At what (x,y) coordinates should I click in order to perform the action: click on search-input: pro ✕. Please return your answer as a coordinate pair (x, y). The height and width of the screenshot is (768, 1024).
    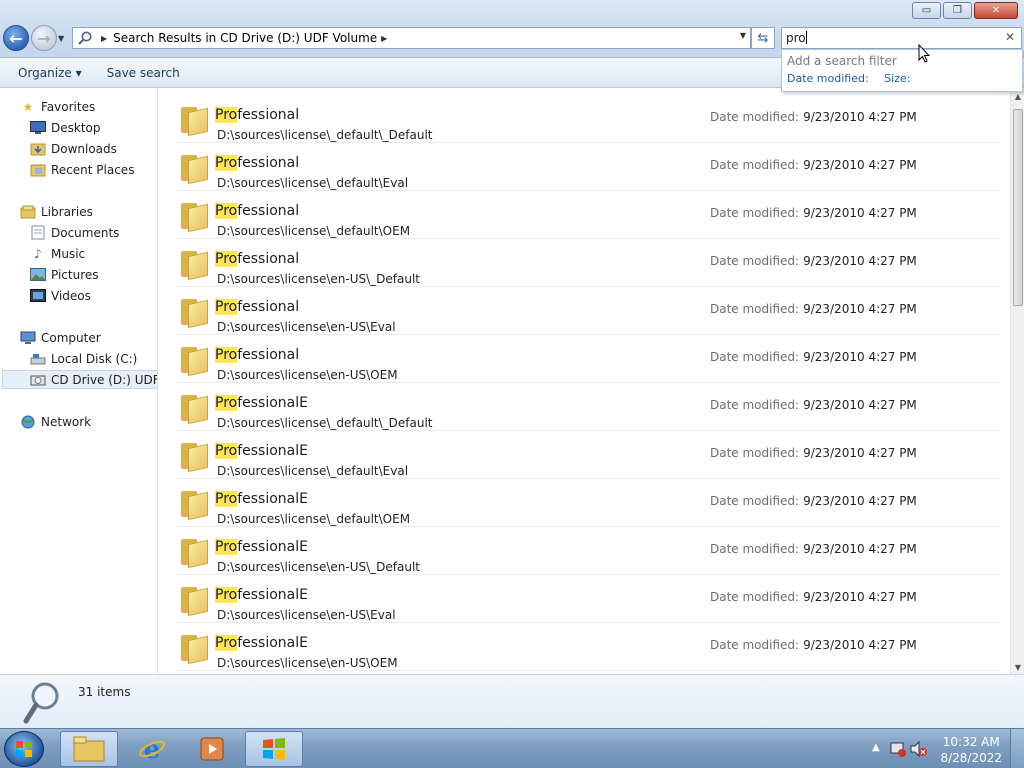
    Looking at the image, I should click on (901, 38).